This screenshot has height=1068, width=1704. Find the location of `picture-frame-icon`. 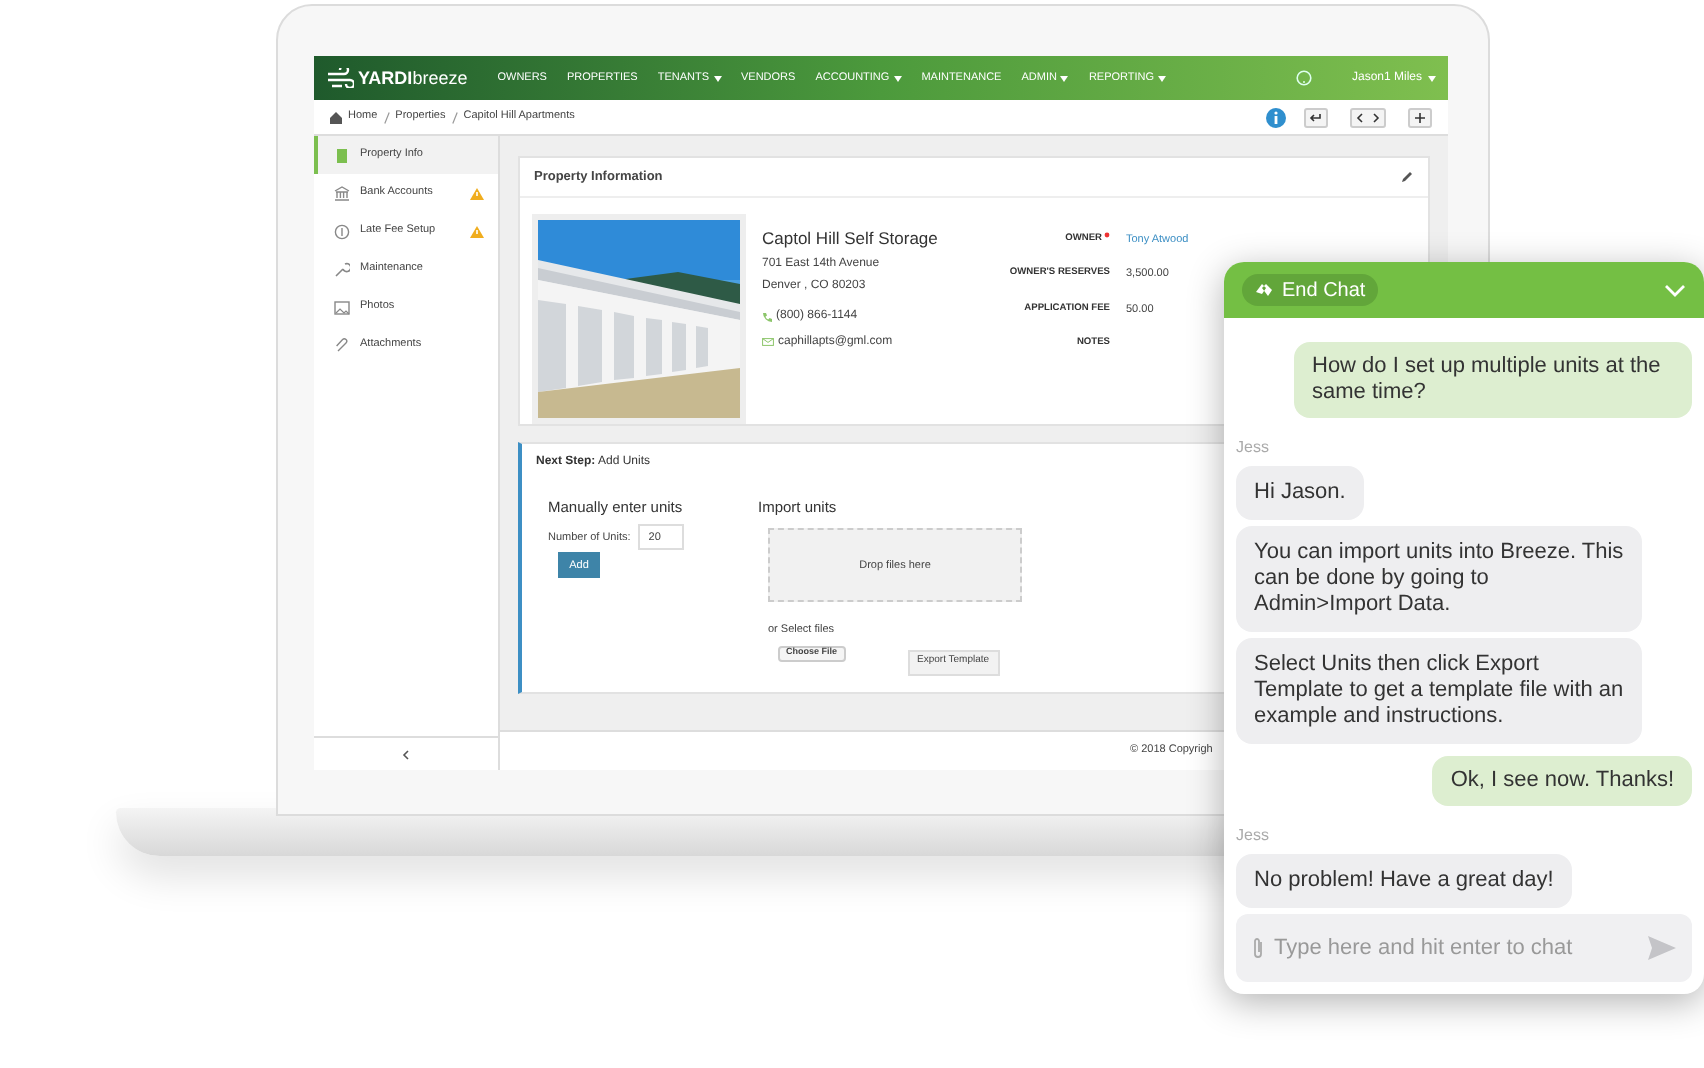

picture-frame-icon is located at coordinates (342, 307).